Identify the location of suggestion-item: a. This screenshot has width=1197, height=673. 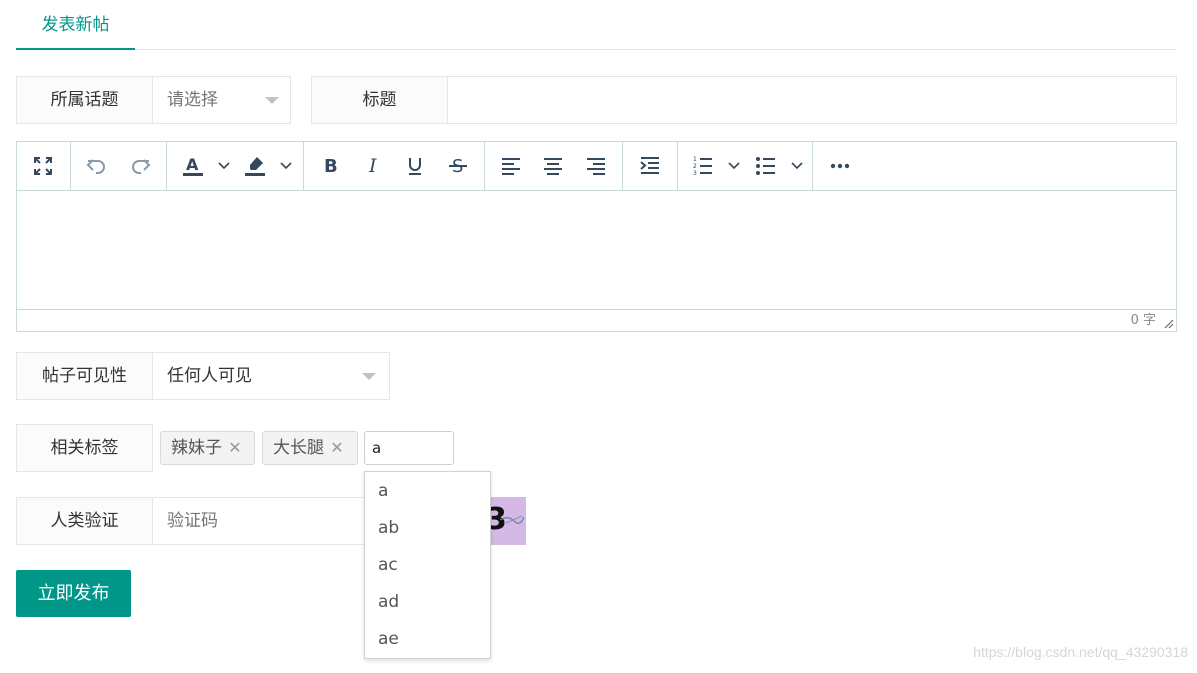
(427, 491).